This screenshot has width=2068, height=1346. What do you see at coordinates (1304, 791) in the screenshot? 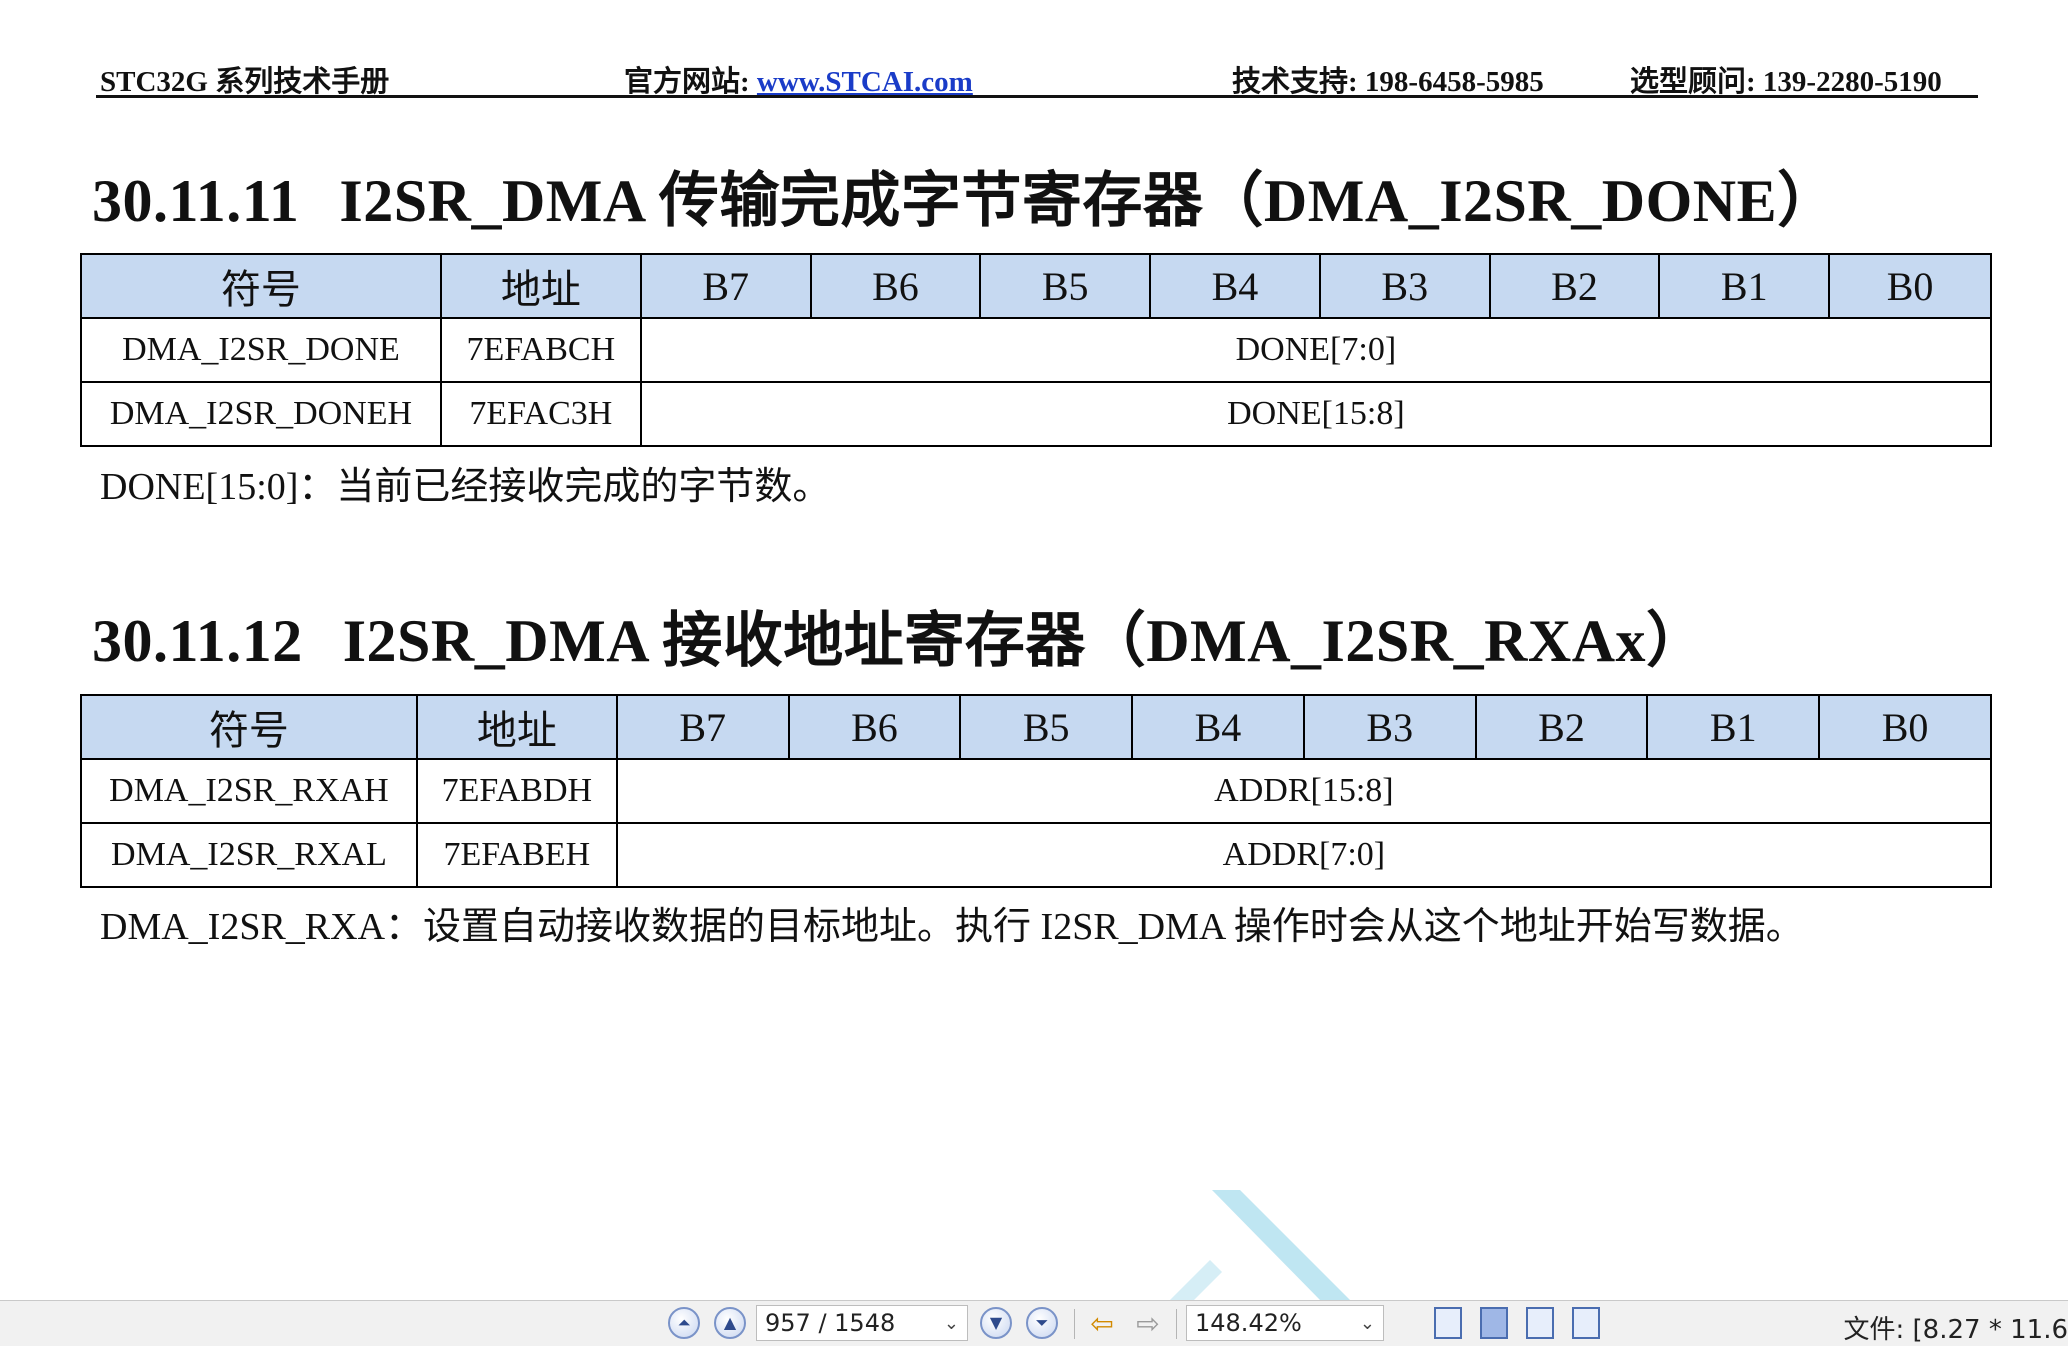
I see `register-field: ADDR[15:8]` at bounding box center [1304, 791].